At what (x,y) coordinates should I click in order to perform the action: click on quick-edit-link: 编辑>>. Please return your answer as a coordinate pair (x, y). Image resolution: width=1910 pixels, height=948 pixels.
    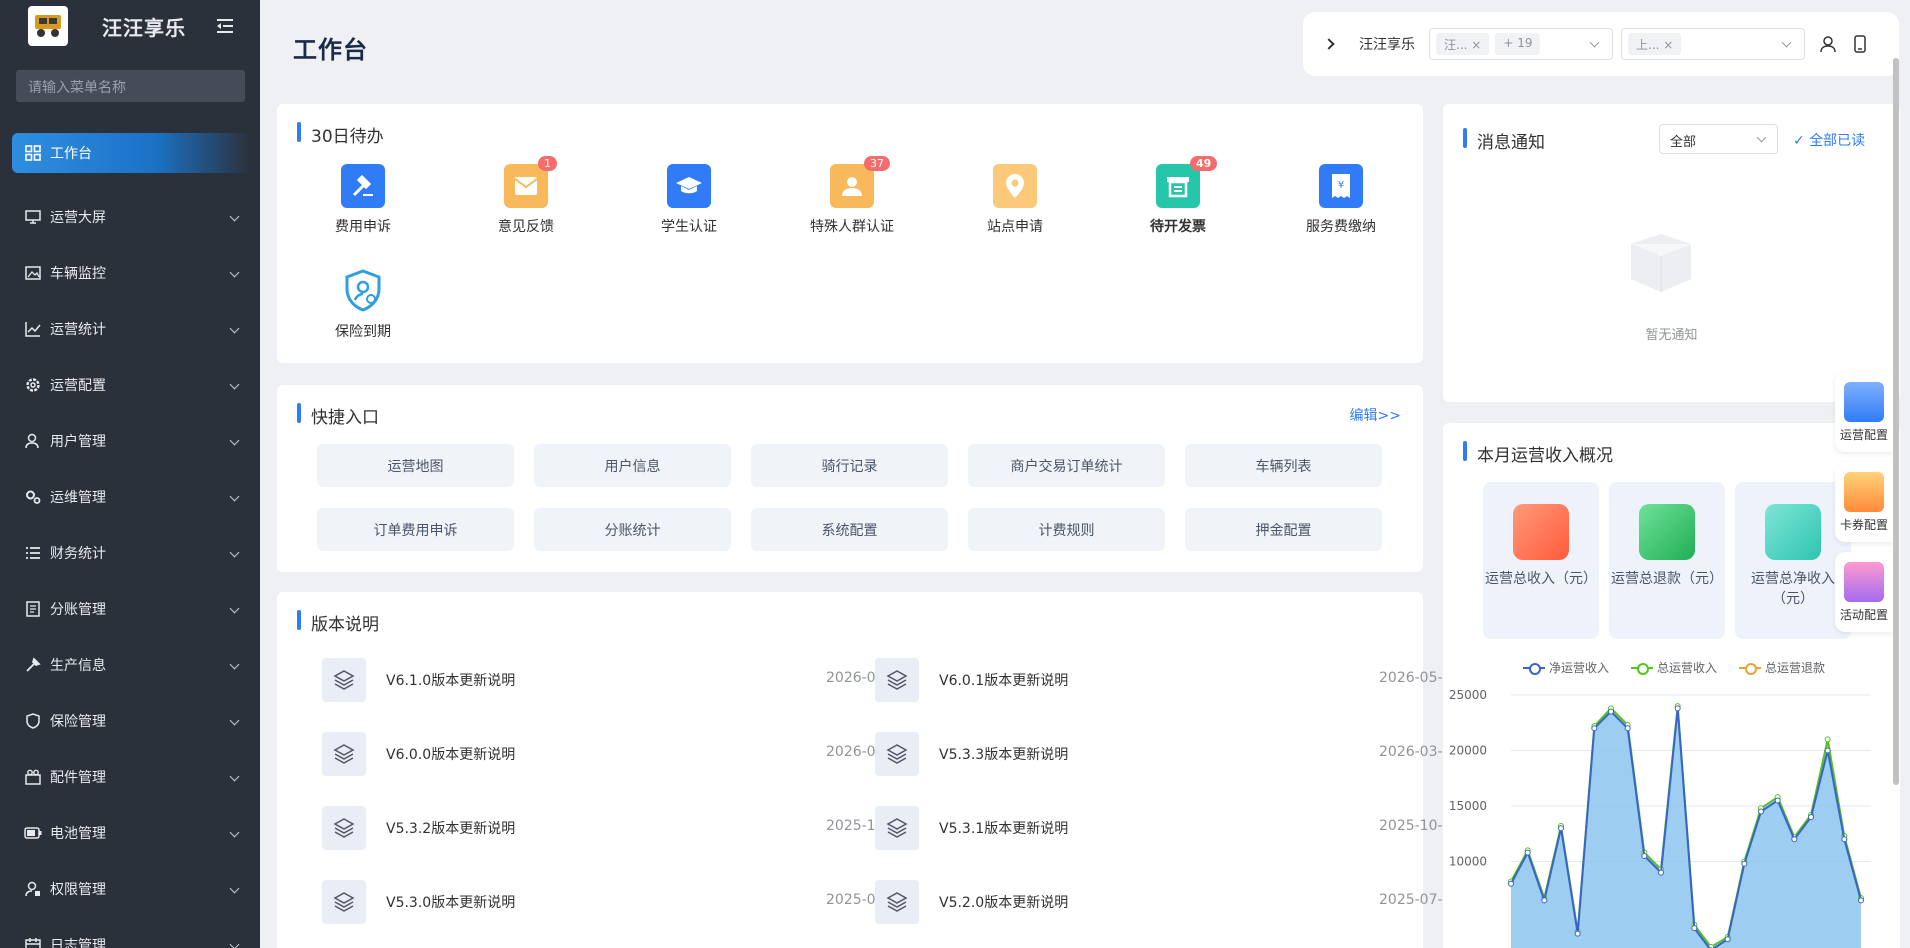
    Looking at the image, I should click on (1375, 415).